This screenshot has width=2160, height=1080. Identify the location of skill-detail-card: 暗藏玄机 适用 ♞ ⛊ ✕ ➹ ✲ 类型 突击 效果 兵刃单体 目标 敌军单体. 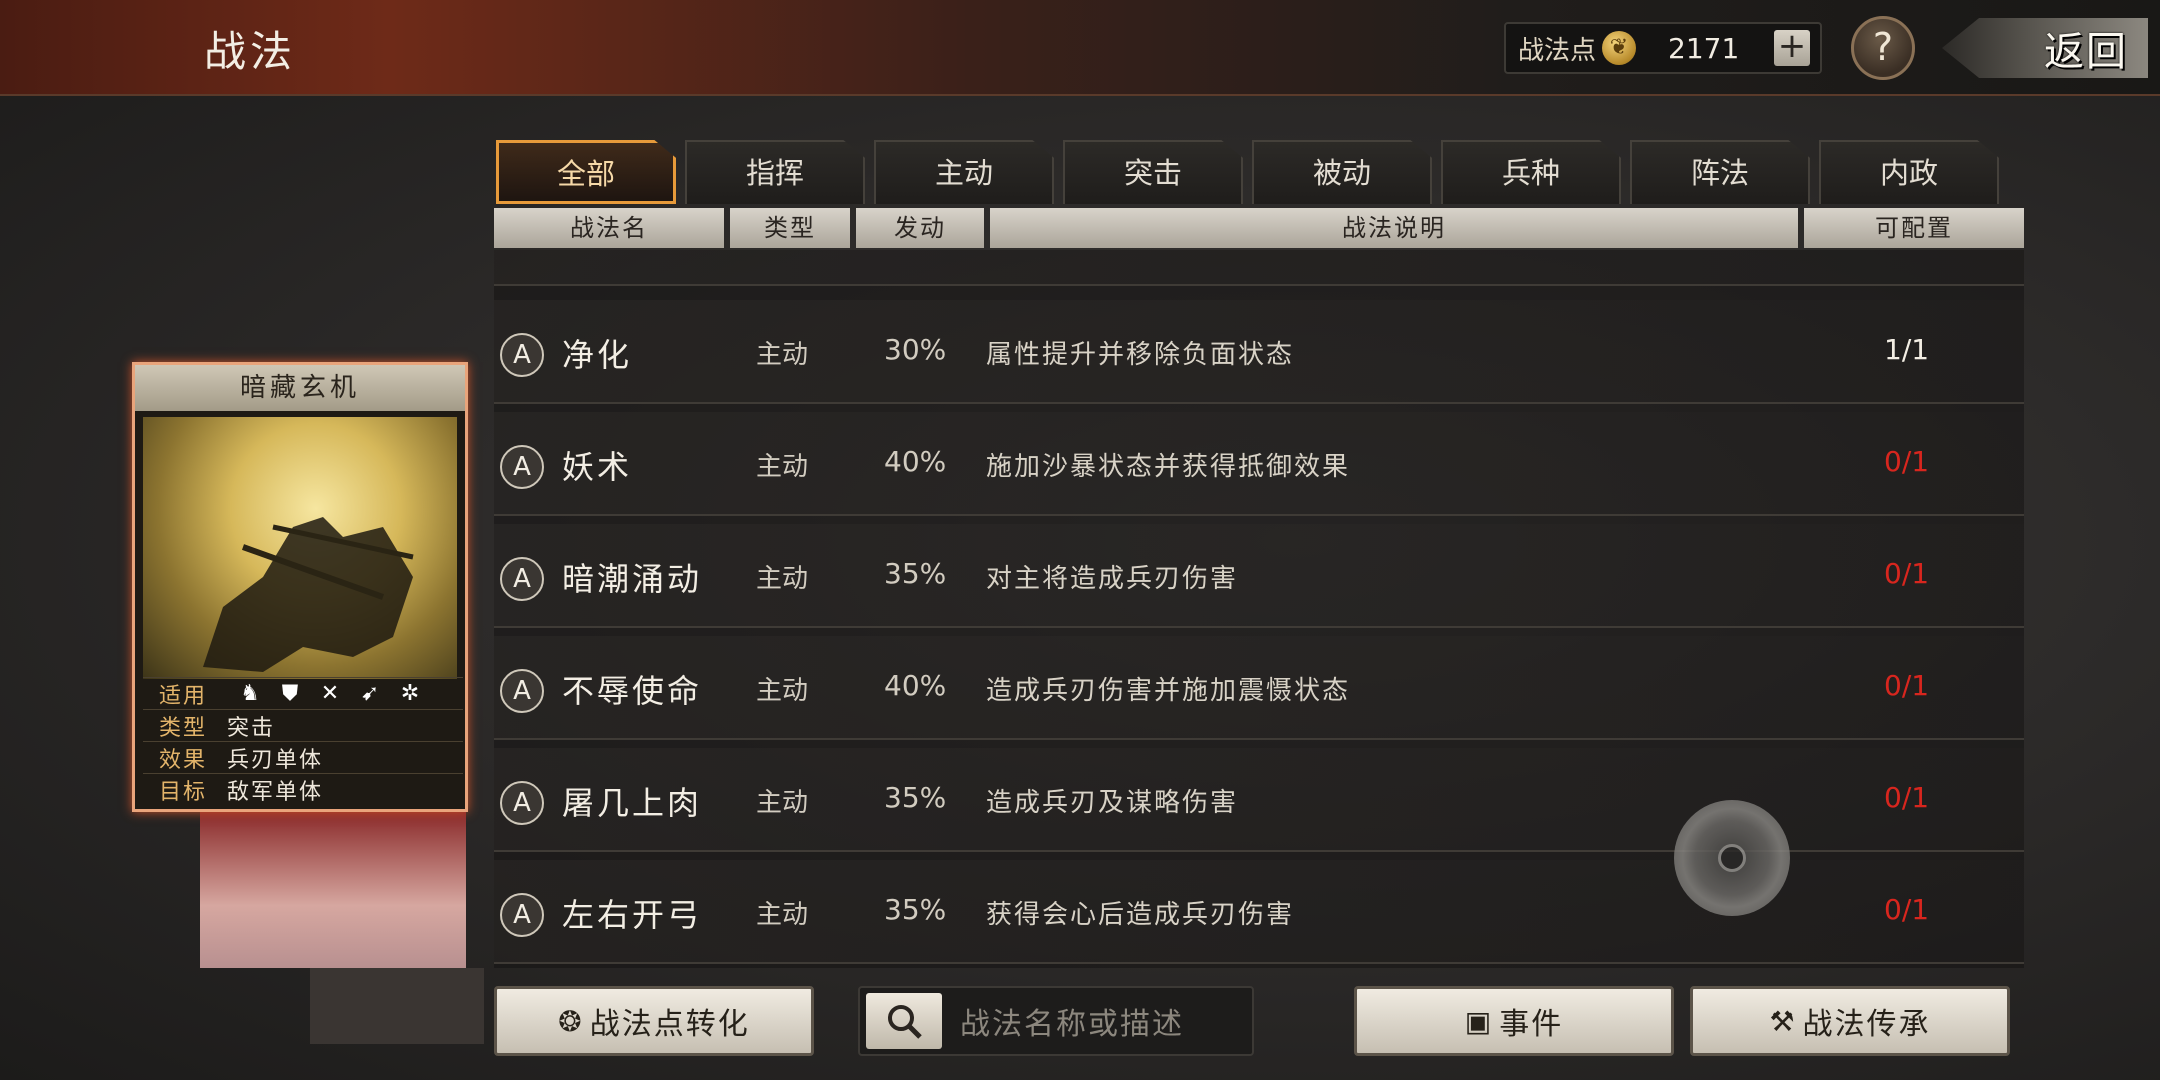
(300, 587).